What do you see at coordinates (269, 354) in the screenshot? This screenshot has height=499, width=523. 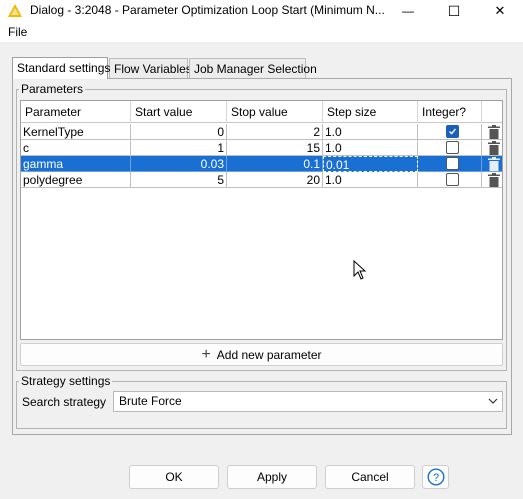 I see `add-new-parameter-label: Add new parameter` at bounding box center [269, 354].